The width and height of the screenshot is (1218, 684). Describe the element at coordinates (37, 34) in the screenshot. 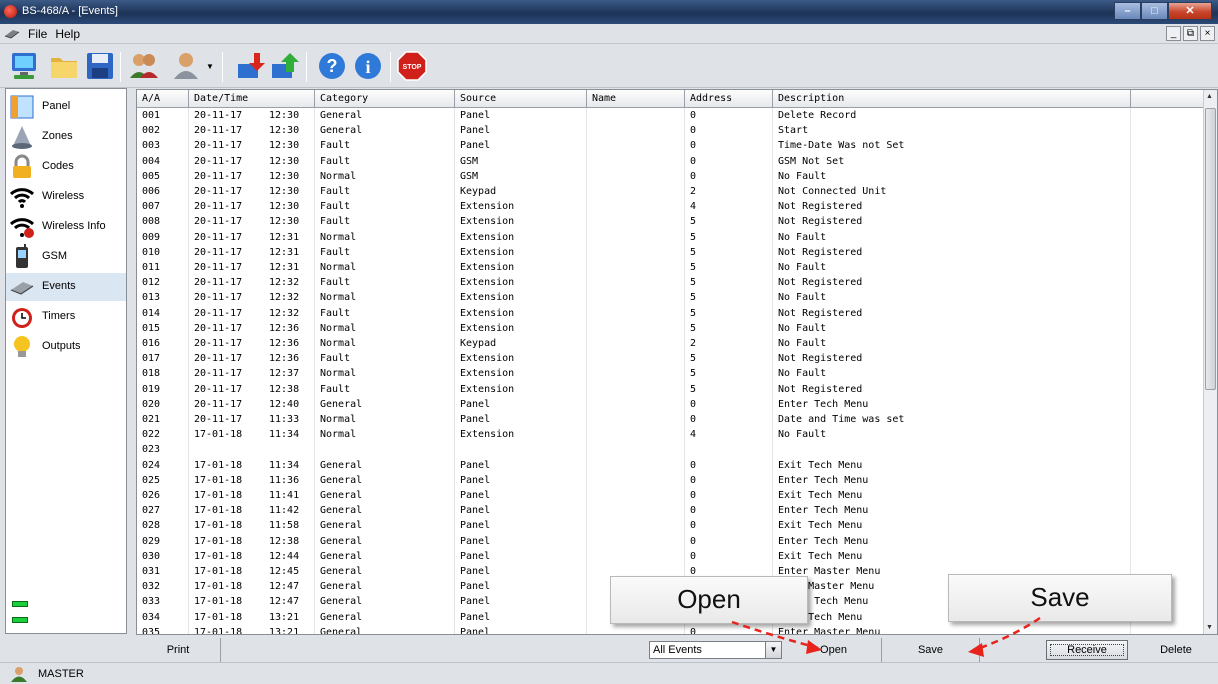

I see `menu-file: File` at that location.